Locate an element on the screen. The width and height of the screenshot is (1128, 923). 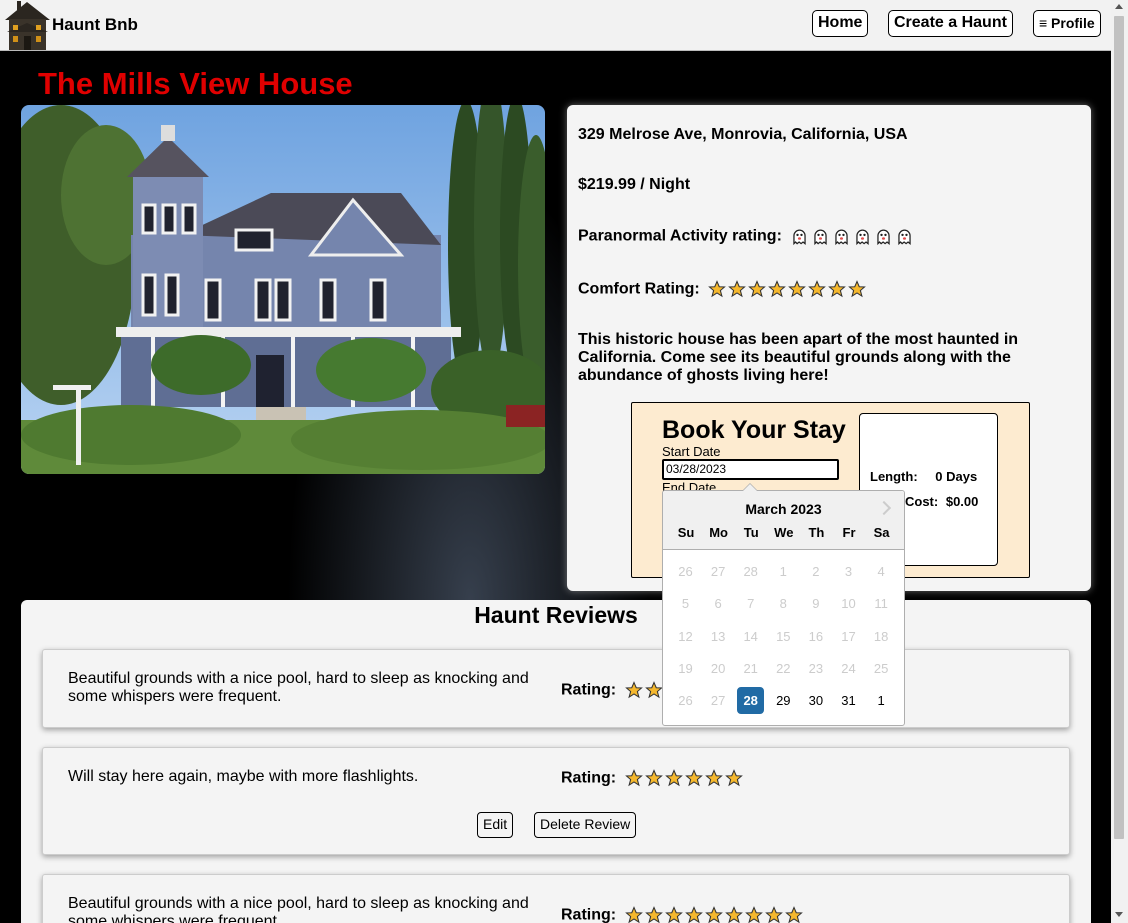
calendar-day: 6 is located at coordinates (718, 603).